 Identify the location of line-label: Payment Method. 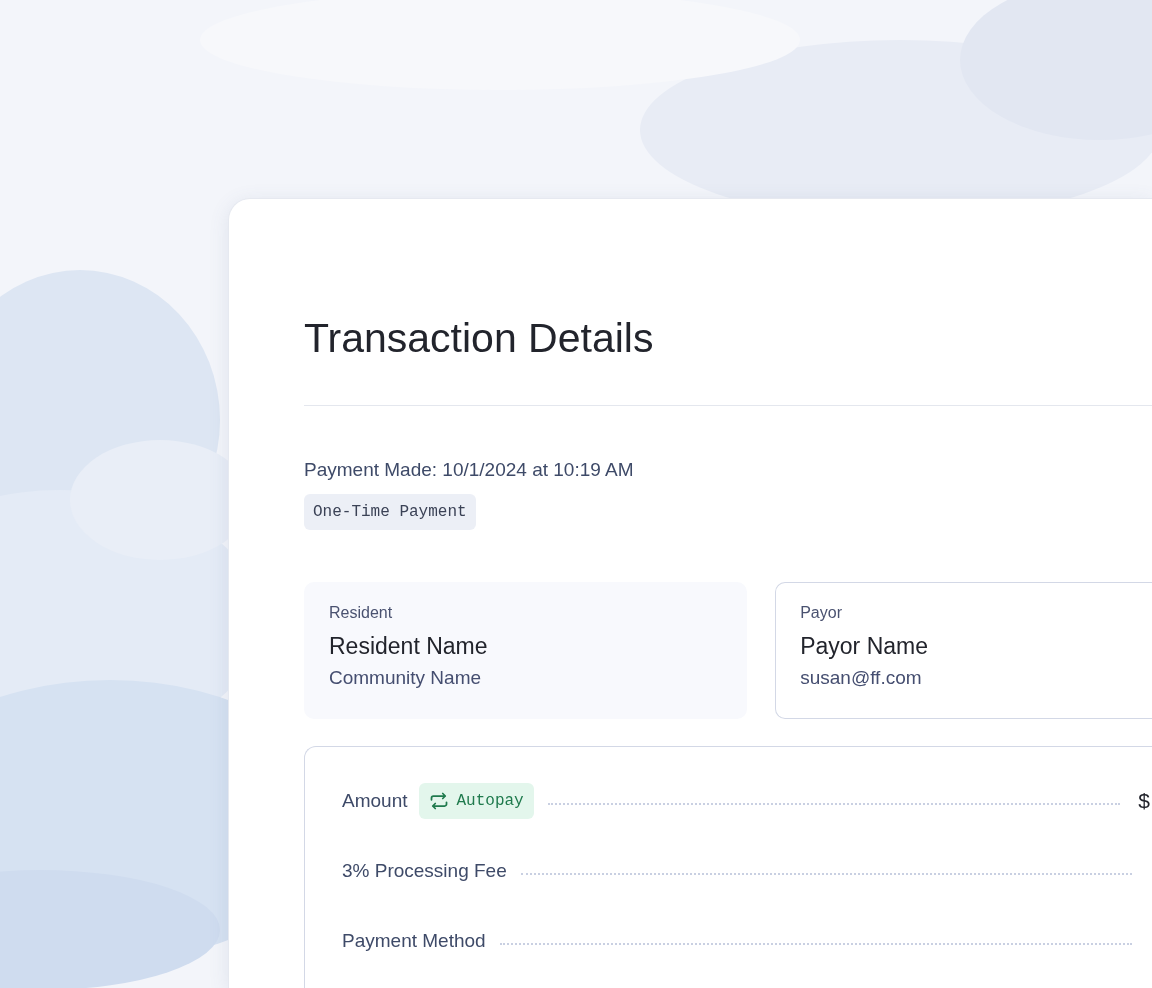
(414, 941).